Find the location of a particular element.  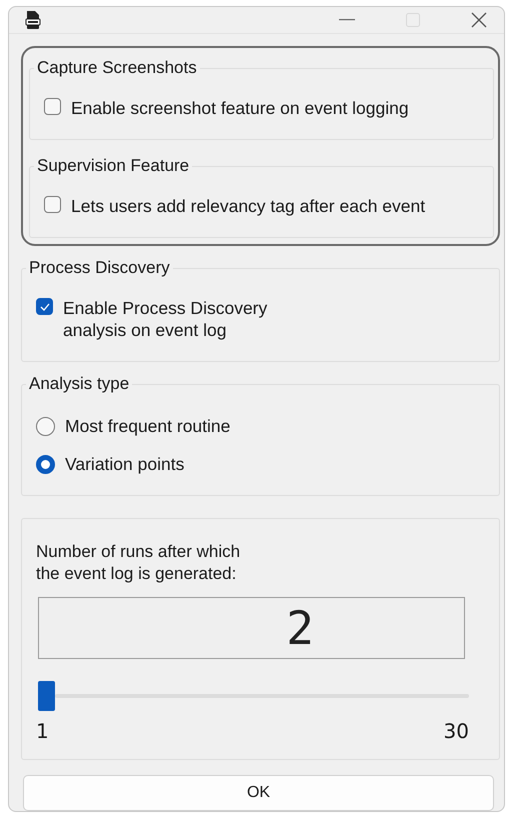

number-display: 2 is located at coordinates (251, 628).